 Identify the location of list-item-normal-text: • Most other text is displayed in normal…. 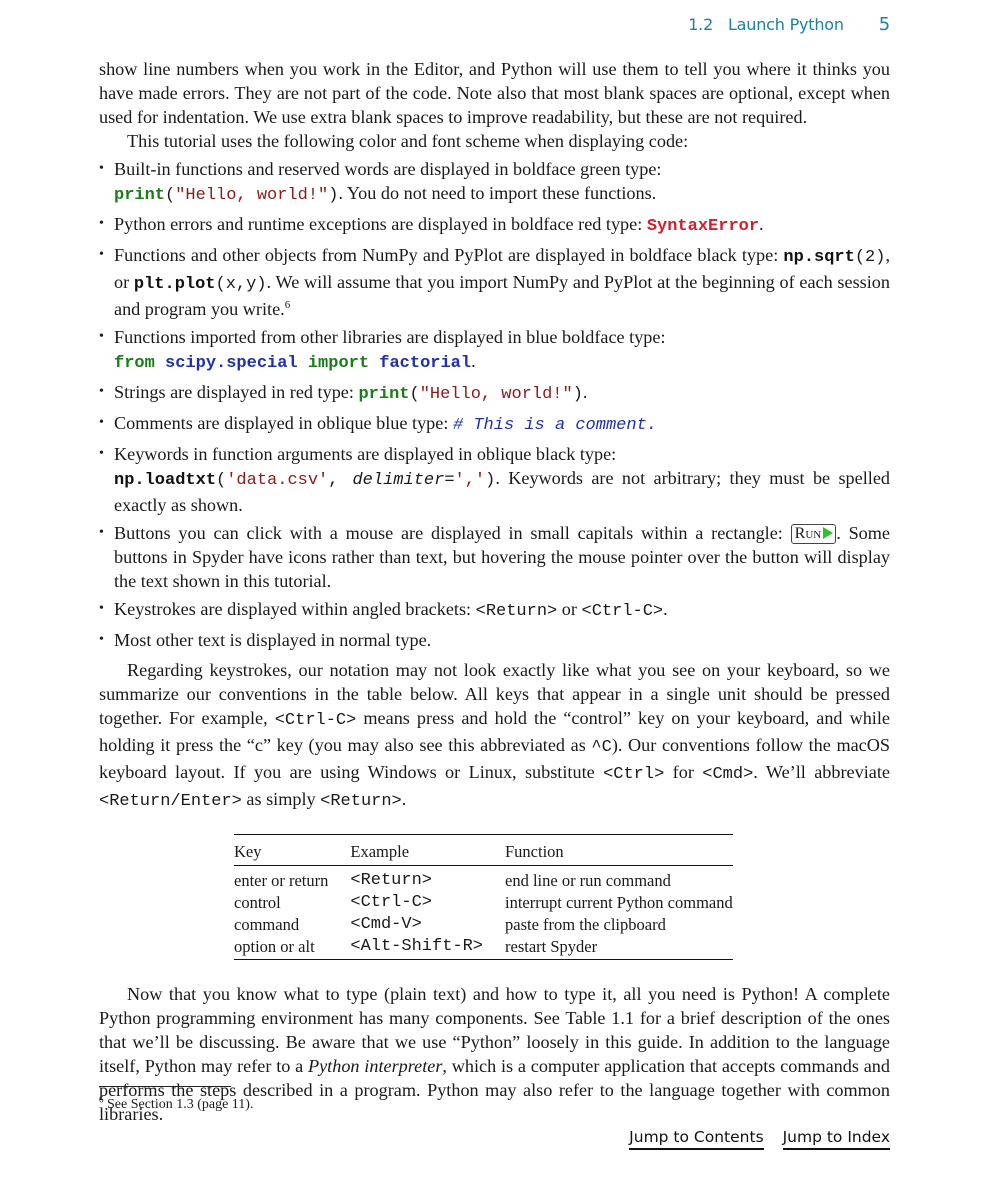
(265, 640).